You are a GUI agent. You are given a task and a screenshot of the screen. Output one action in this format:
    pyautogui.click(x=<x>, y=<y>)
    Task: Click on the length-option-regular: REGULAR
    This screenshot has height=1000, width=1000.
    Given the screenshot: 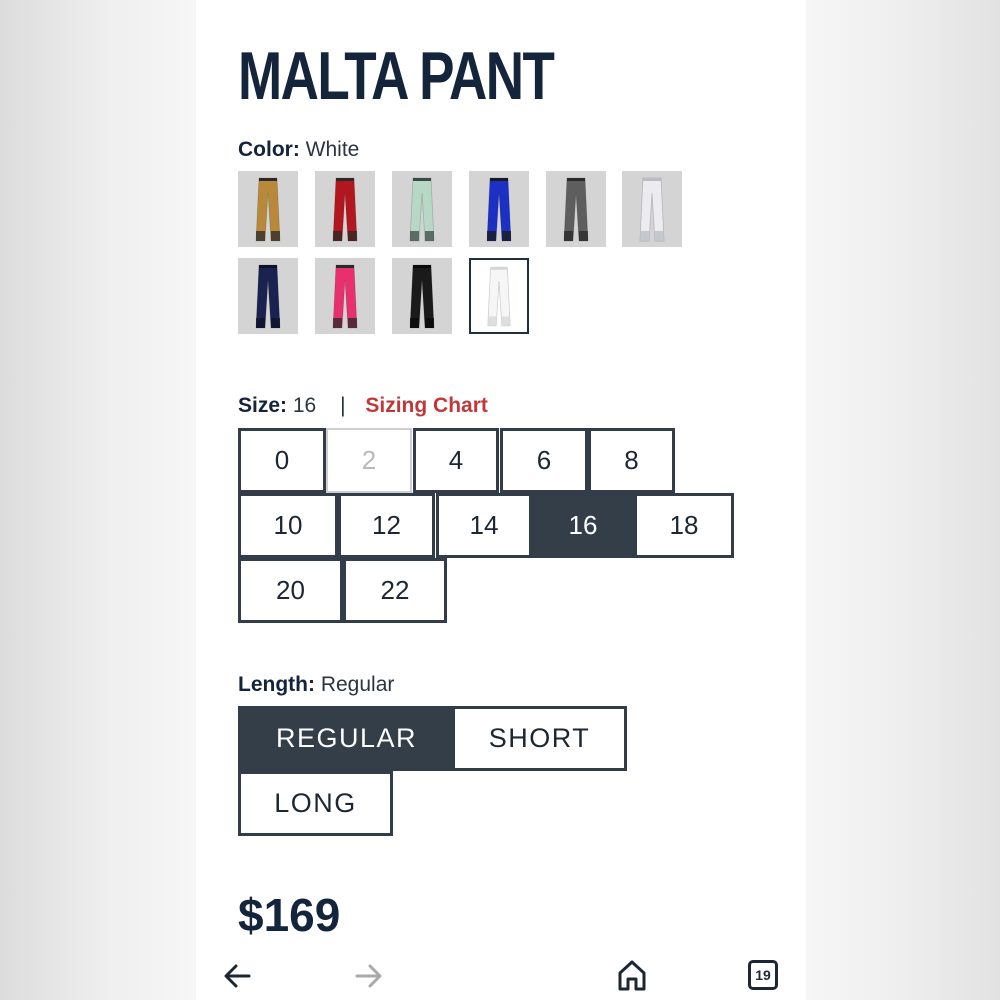 What is the action you would take?
    pyautogui.click(x=346, y=738)
    